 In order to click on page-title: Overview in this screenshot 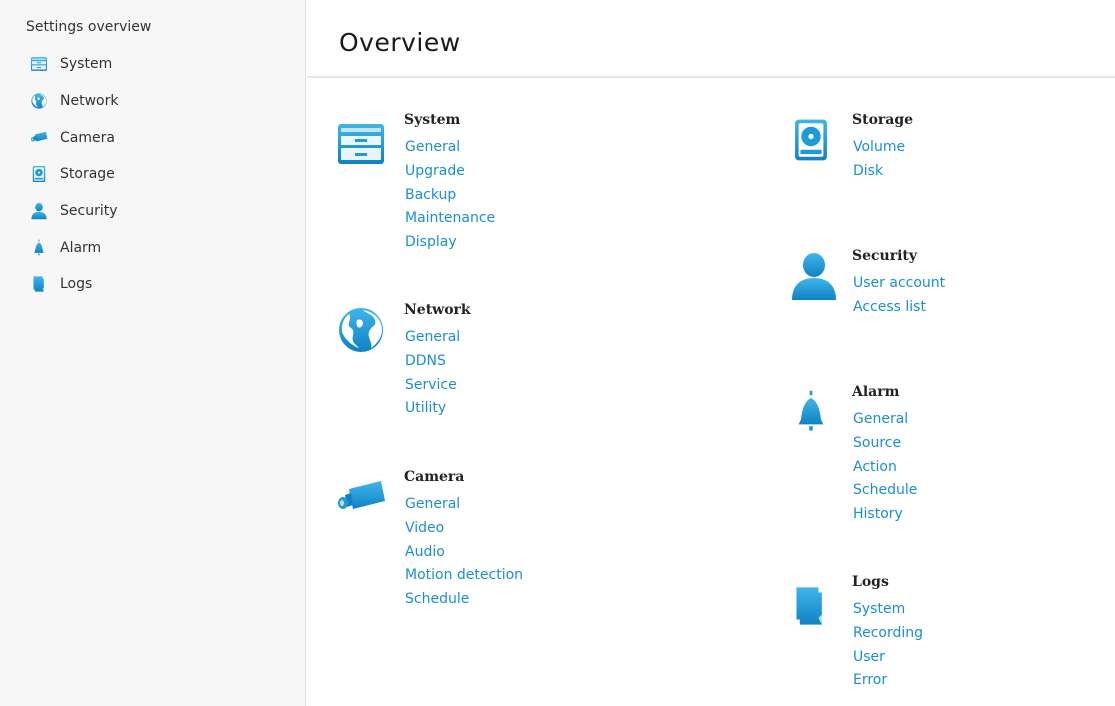, I will do `click(400, 42)`.